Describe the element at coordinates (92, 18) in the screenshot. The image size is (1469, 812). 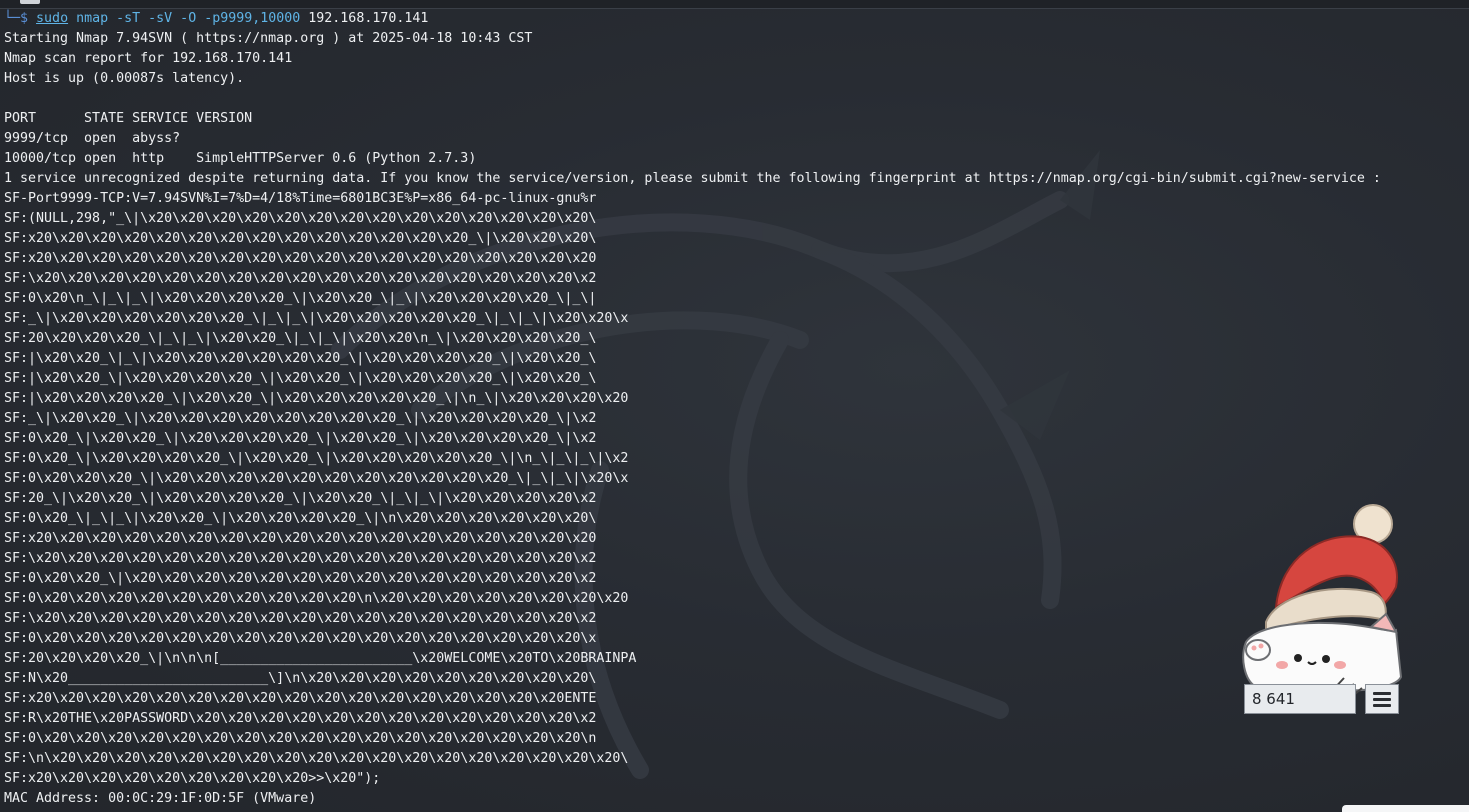
I see `command-nmap: nmap` at that location.